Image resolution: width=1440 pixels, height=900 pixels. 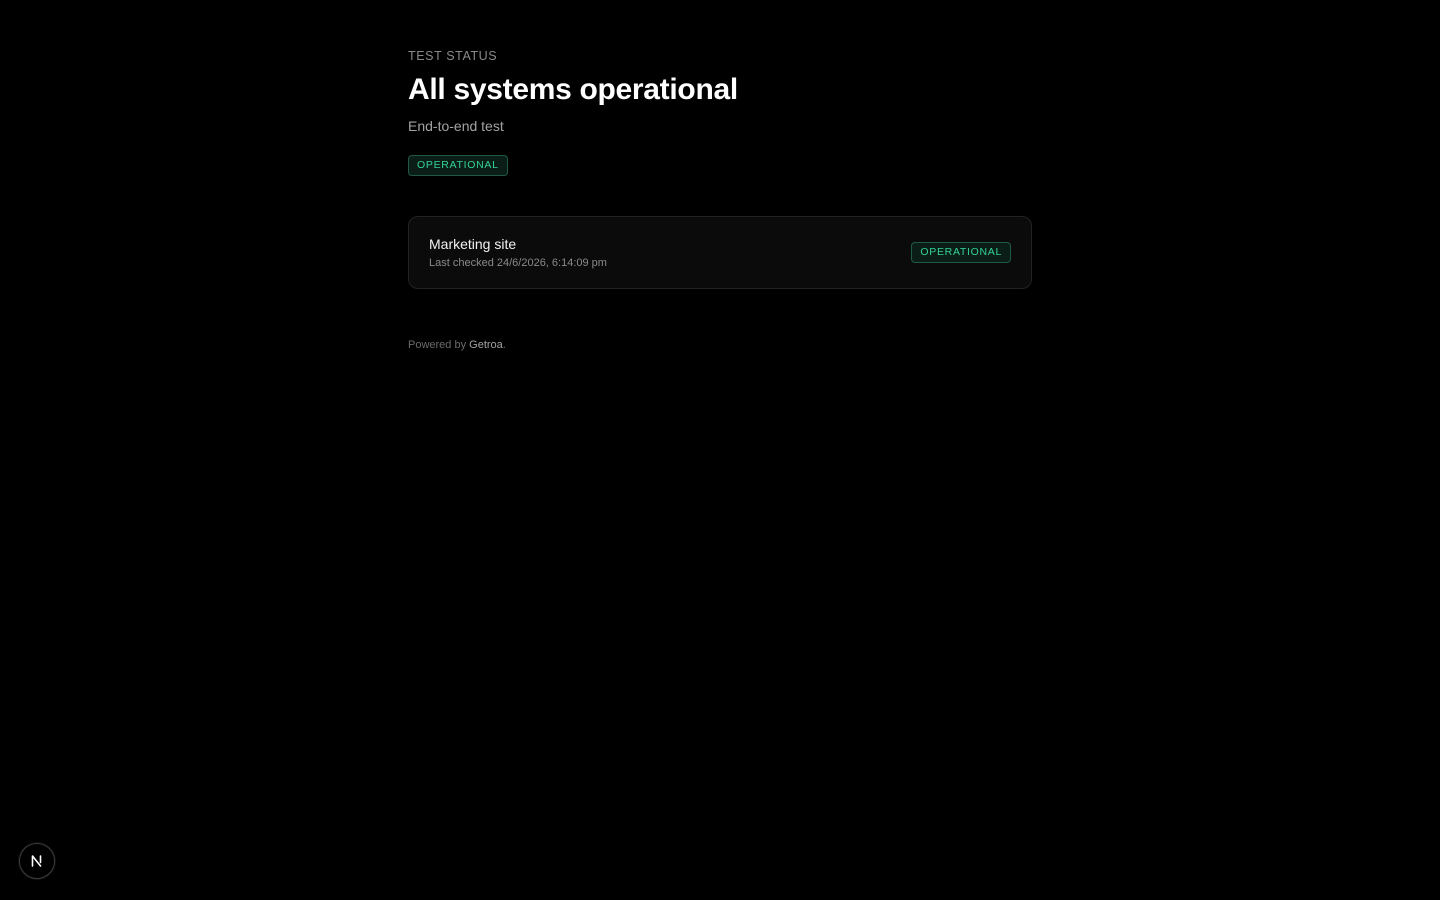 What do you see at coordinates (456, 126) in the screenshot?
I see `page-subtitle: End-to-end test` at bounding box center [456, 126].